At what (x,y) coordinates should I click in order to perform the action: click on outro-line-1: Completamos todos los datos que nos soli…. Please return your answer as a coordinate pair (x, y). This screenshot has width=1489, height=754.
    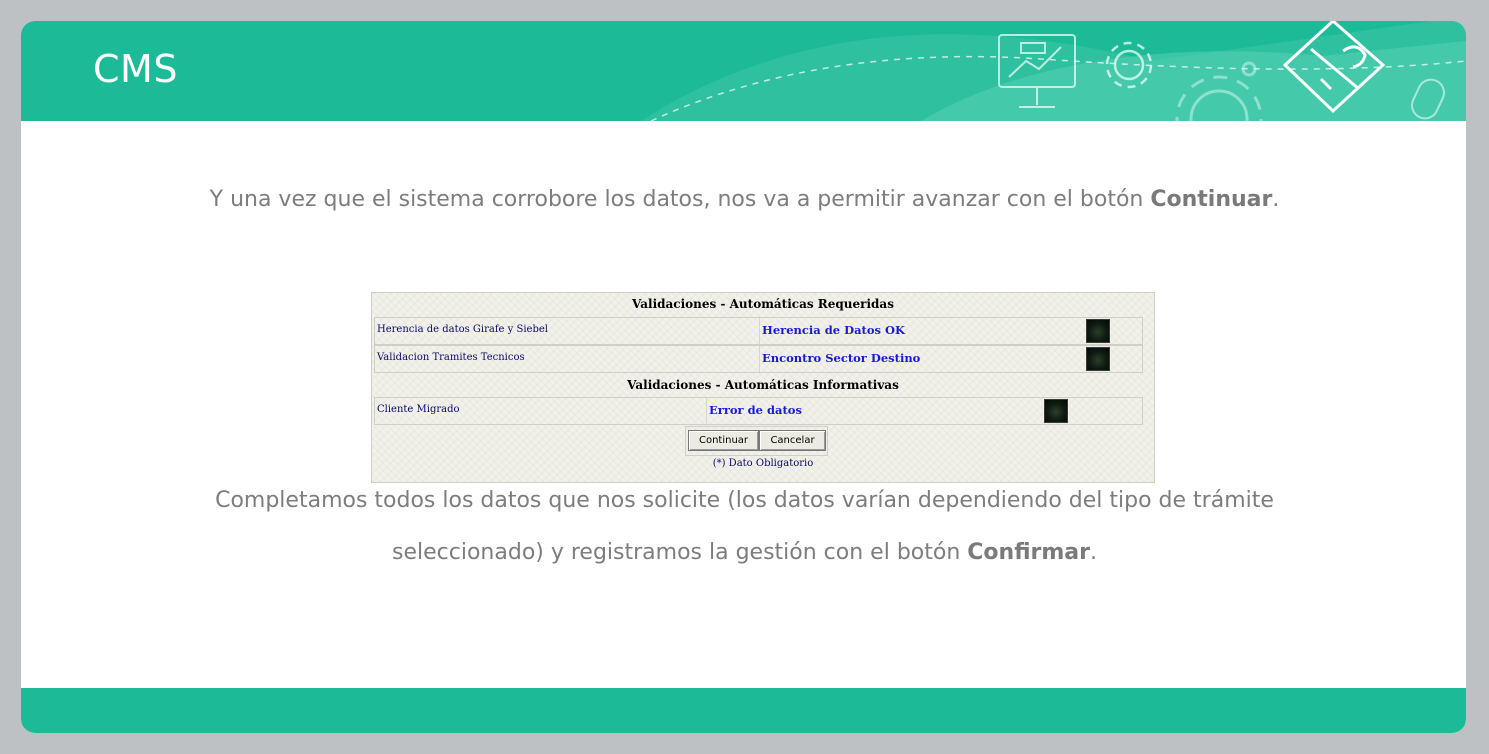
    Looking at the image, I should click on (744, 500).